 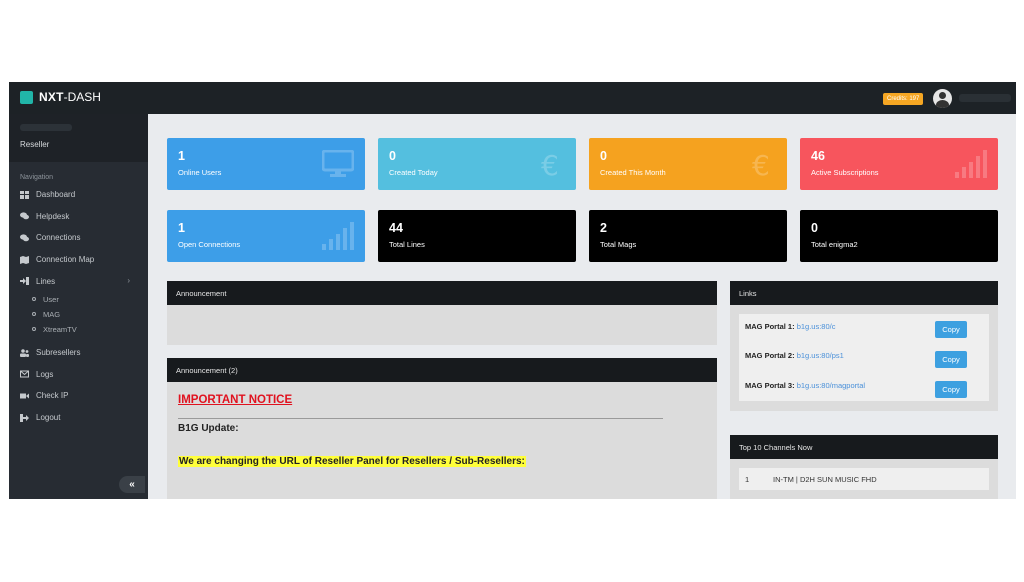 I want to click on sidebar-username-redacted, so click(x=46, y=127).